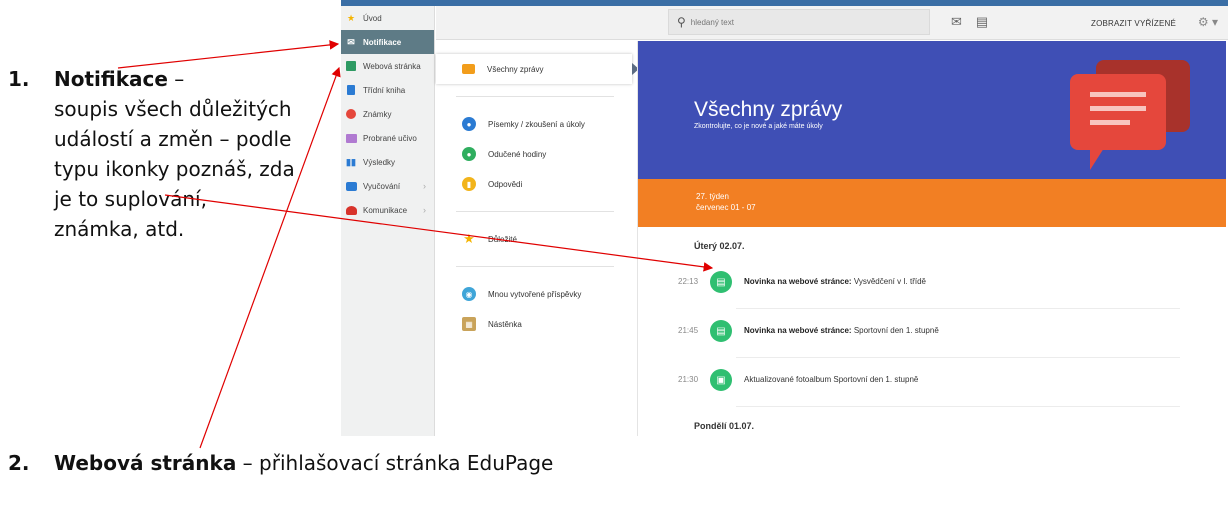  What do you see at coordinates (351, 114) in the screenshot?
I see `grade-icon` at bounding box center [351, 114].